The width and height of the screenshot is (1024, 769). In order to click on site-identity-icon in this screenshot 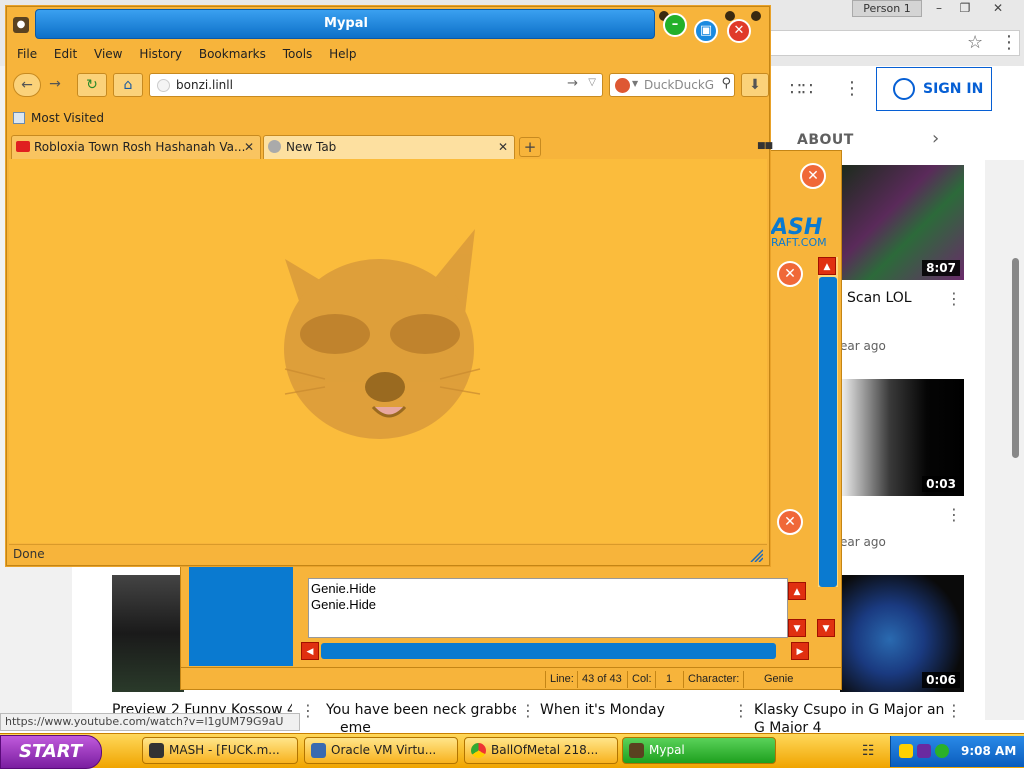, I will do `click(163, 85)`.